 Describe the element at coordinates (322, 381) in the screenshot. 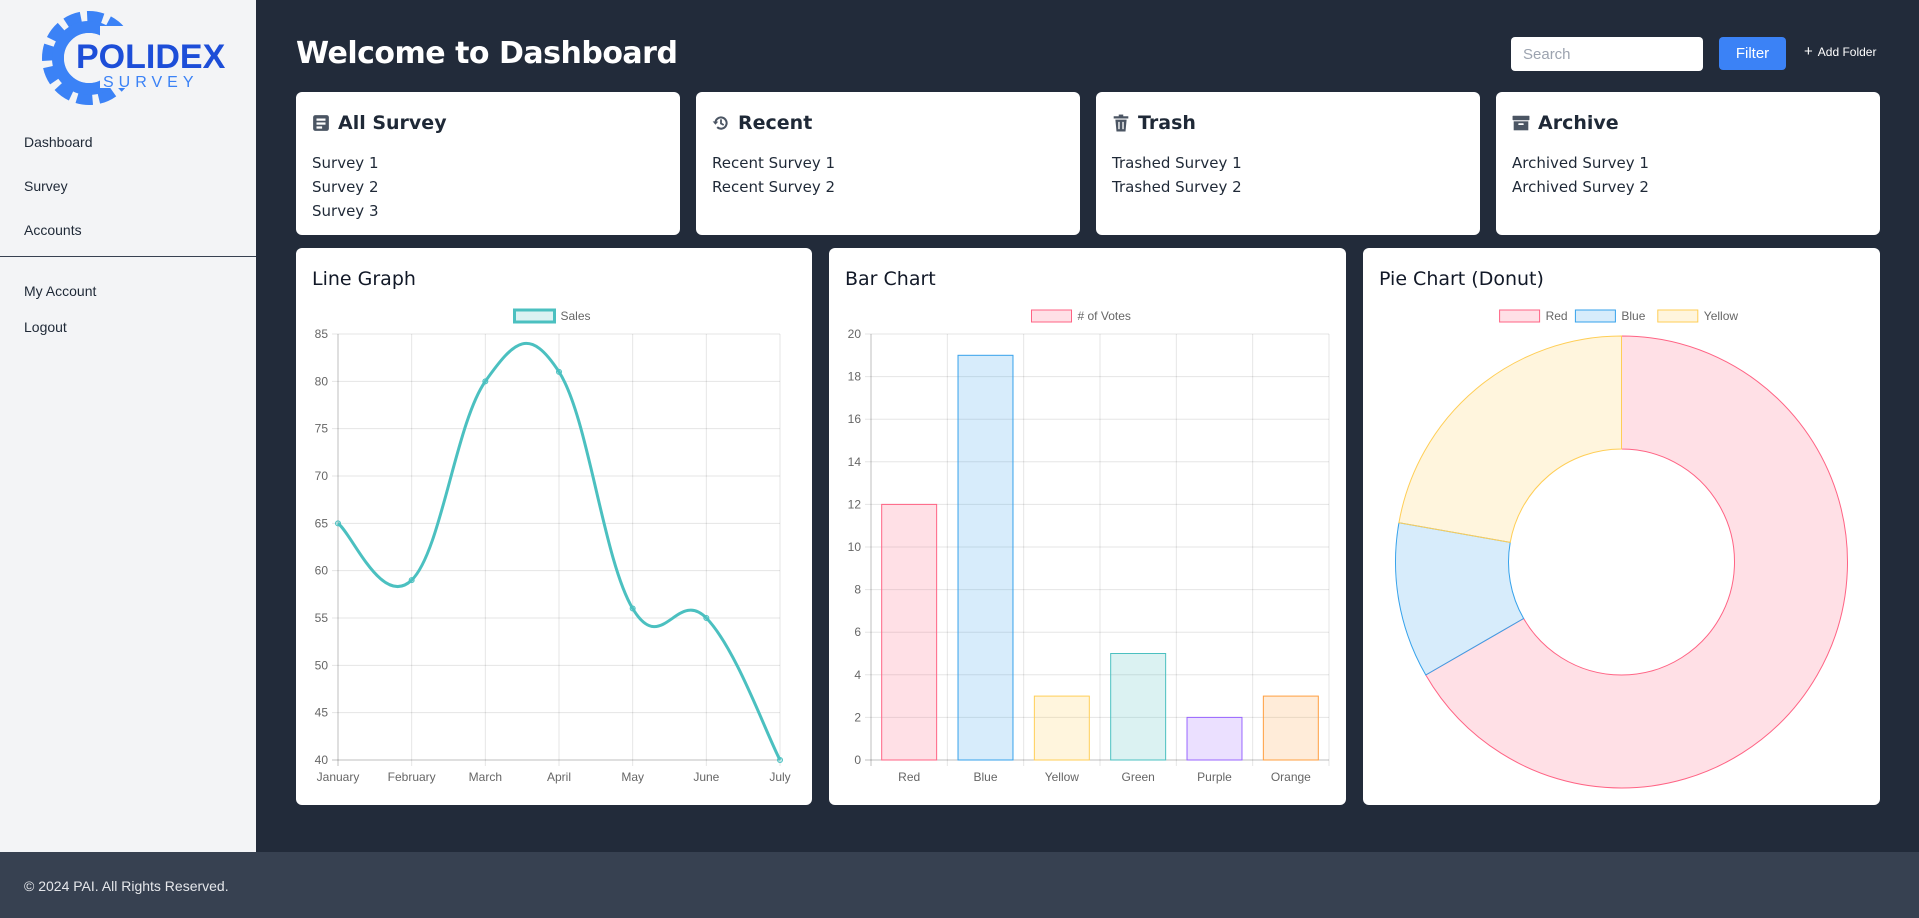

I see `y-tick-label: 80` at that location.